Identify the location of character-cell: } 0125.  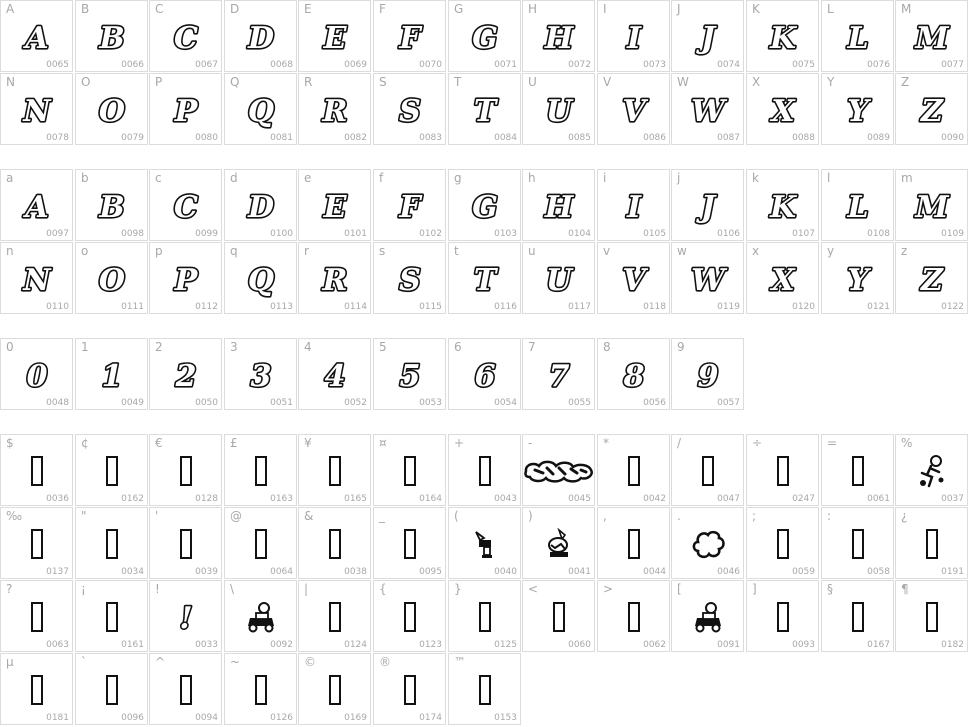
(484, 616).